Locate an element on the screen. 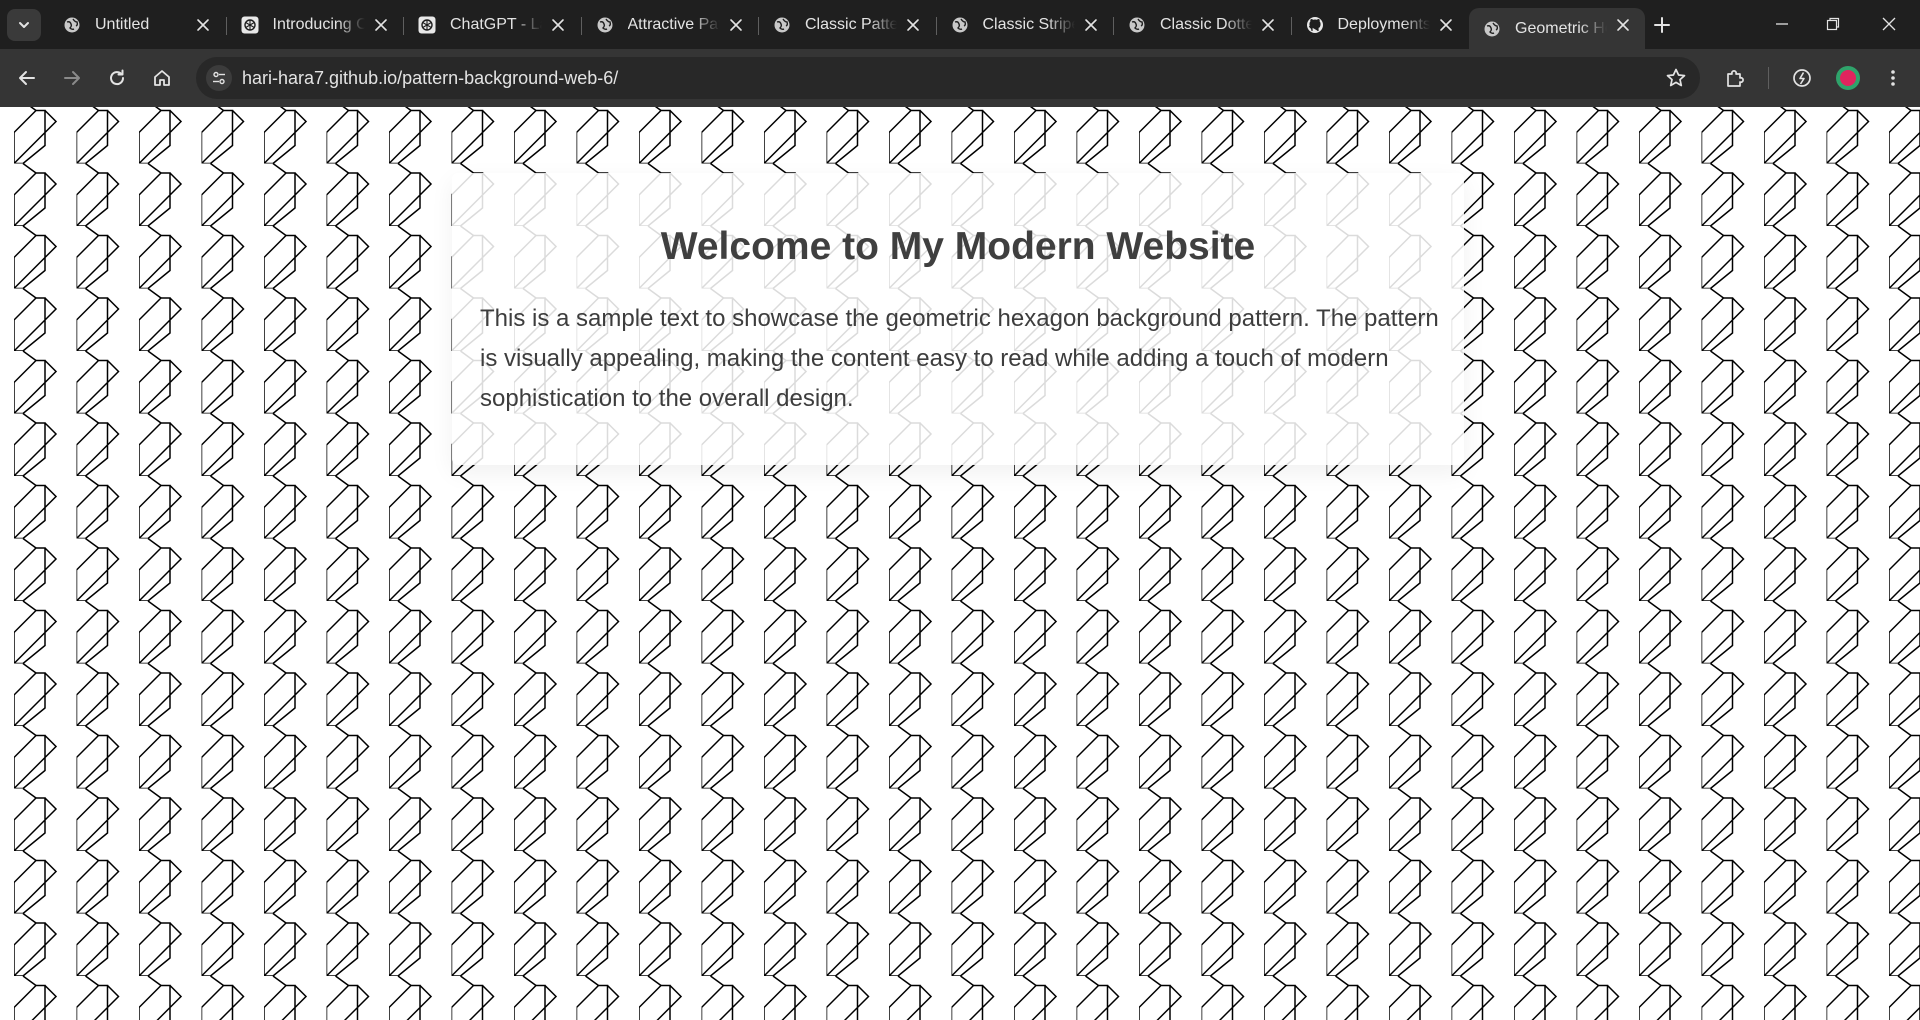 The height and width of the screenshot is (1020, 1920). chevron-down-icon is located at coordinates (24, 25).